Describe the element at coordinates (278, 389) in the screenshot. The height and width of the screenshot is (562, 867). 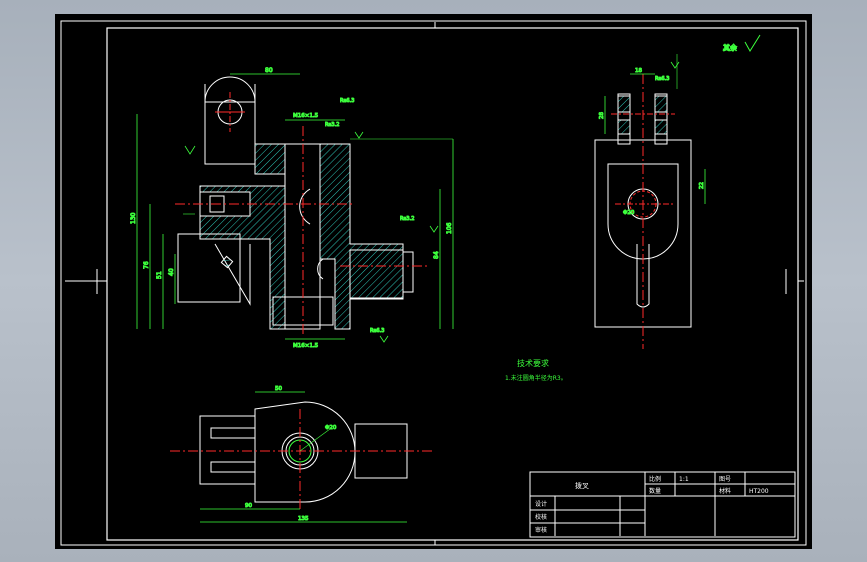
I see `dim-top-view-width: 50` at that location.